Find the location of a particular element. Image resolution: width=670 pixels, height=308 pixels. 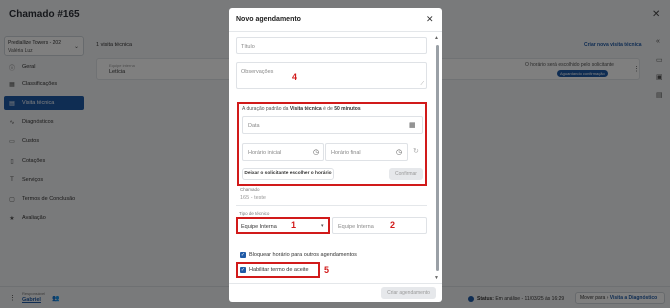

annotation-number-4: 4 is located at coordinates (295, 77).